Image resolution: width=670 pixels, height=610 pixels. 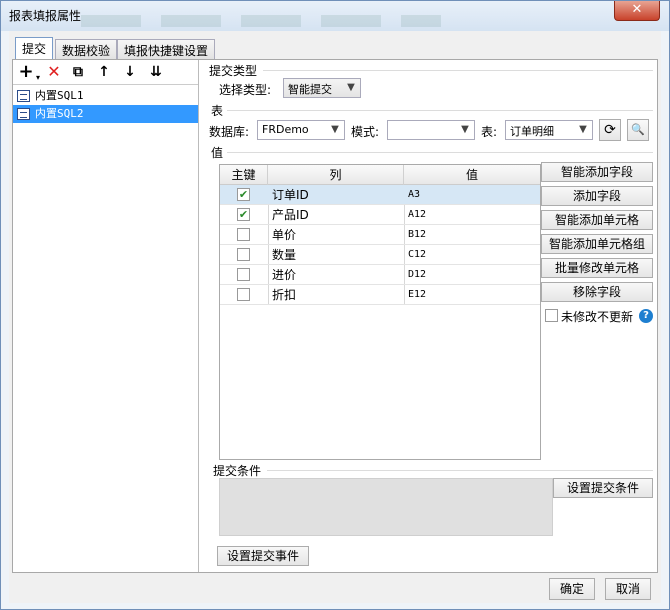 What do you see at coordinates (45, 16) in the screenshot?
I see `dialog-title: 报表填报属性` at bounding box center [45, 16].